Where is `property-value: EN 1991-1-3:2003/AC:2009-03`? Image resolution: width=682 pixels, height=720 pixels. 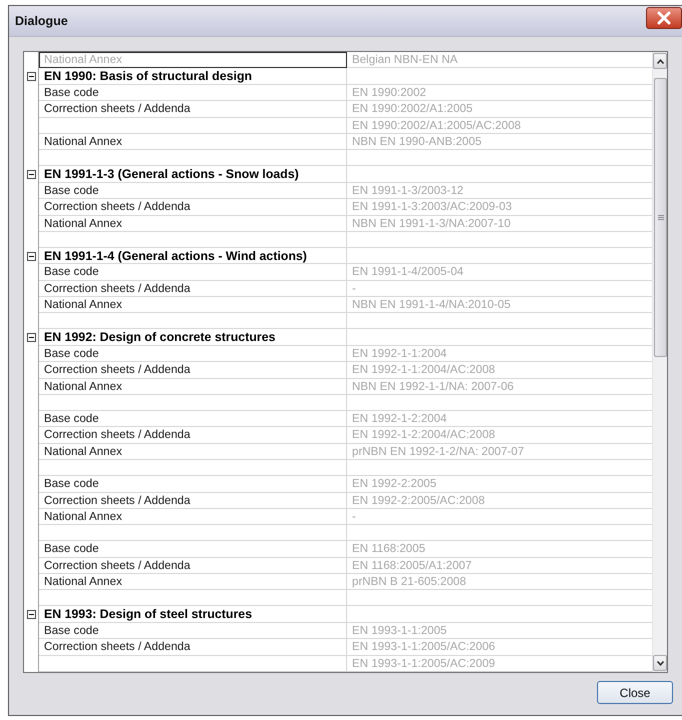
property-value: EN 1991-1-3:2003/AC:2009-03 is located at coordinates (499, 207).